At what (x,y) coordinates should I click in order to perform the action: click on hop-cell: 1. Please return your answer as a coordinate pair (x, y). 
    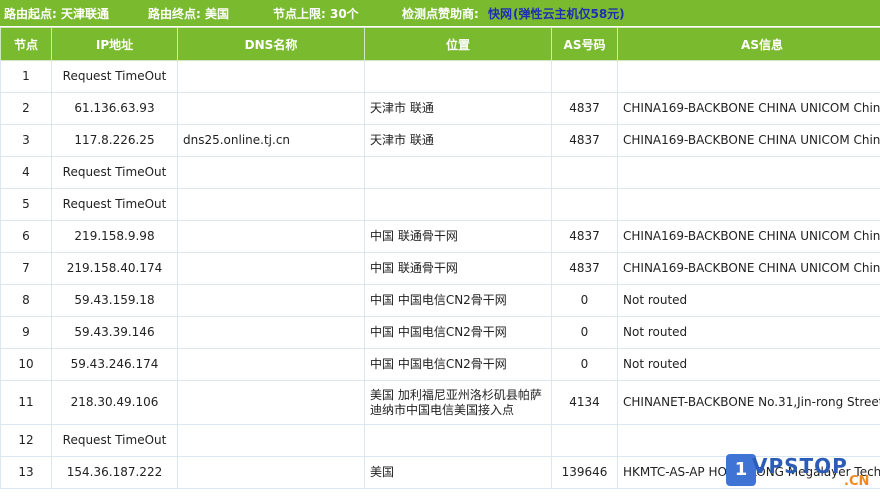
    Looking at the image, I should click on (26, 76).